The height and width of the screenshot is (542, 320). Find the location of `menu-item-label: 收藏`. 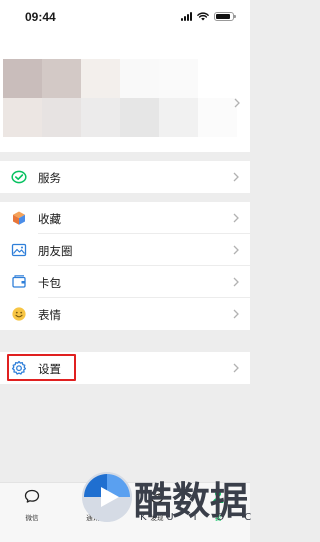

menu-item-label: 收藏 is located at coordinates (49, 220).